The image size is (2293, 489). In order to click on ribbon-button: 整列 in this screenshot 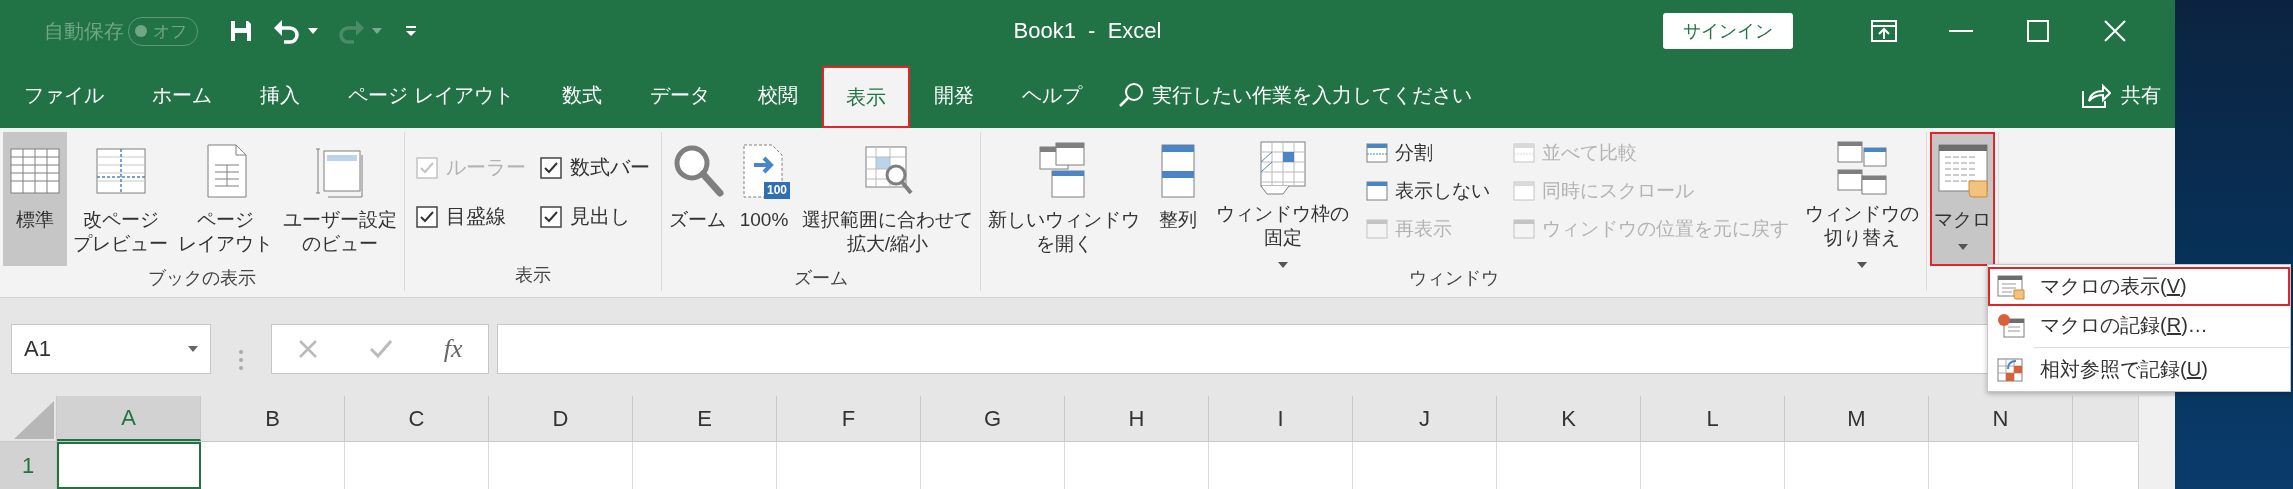, I will do `click(1178, 199)`.